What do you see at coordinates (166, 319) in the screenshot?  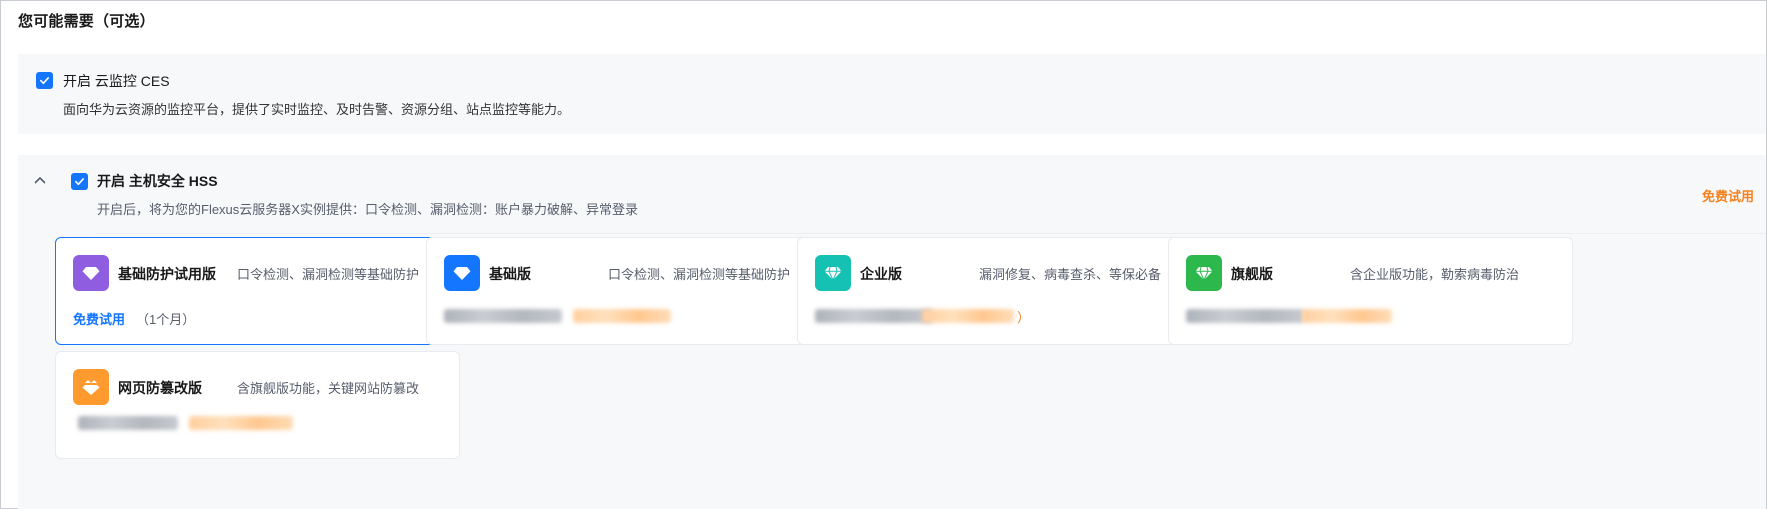 I see `edition-trial-period: （1个月）` at bounding box center [166, 319].